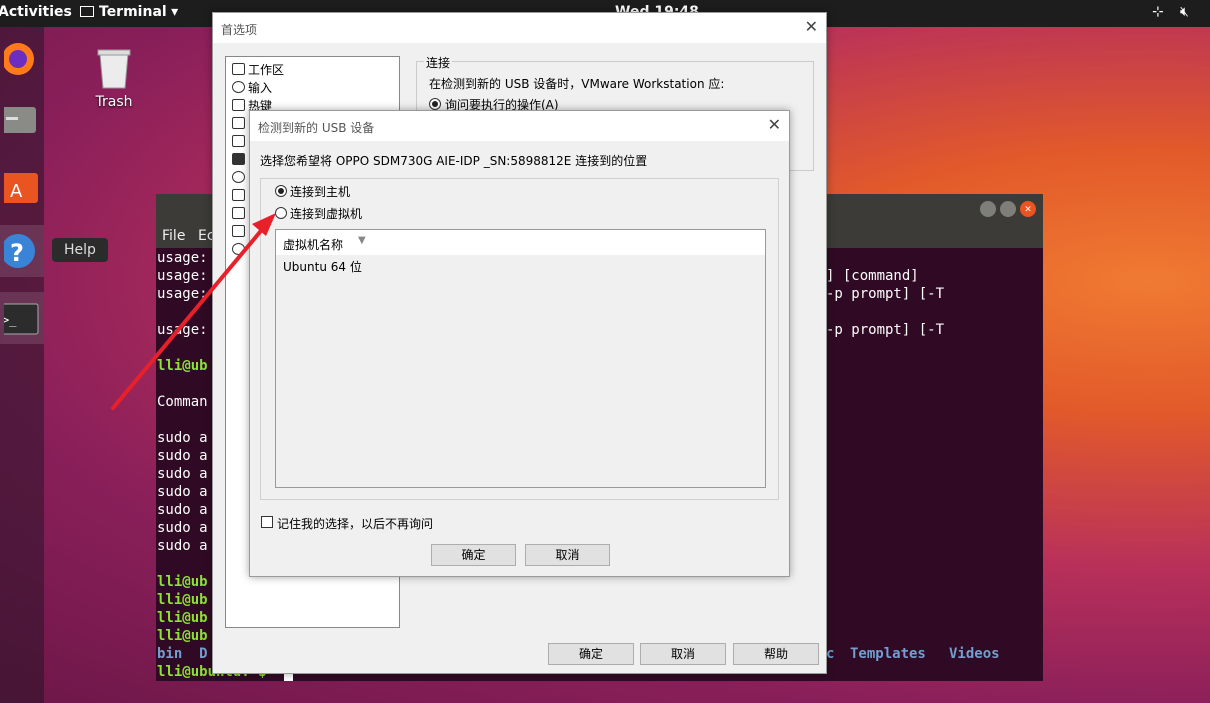  I want to click on maximize-icon, so click(1008, 209).